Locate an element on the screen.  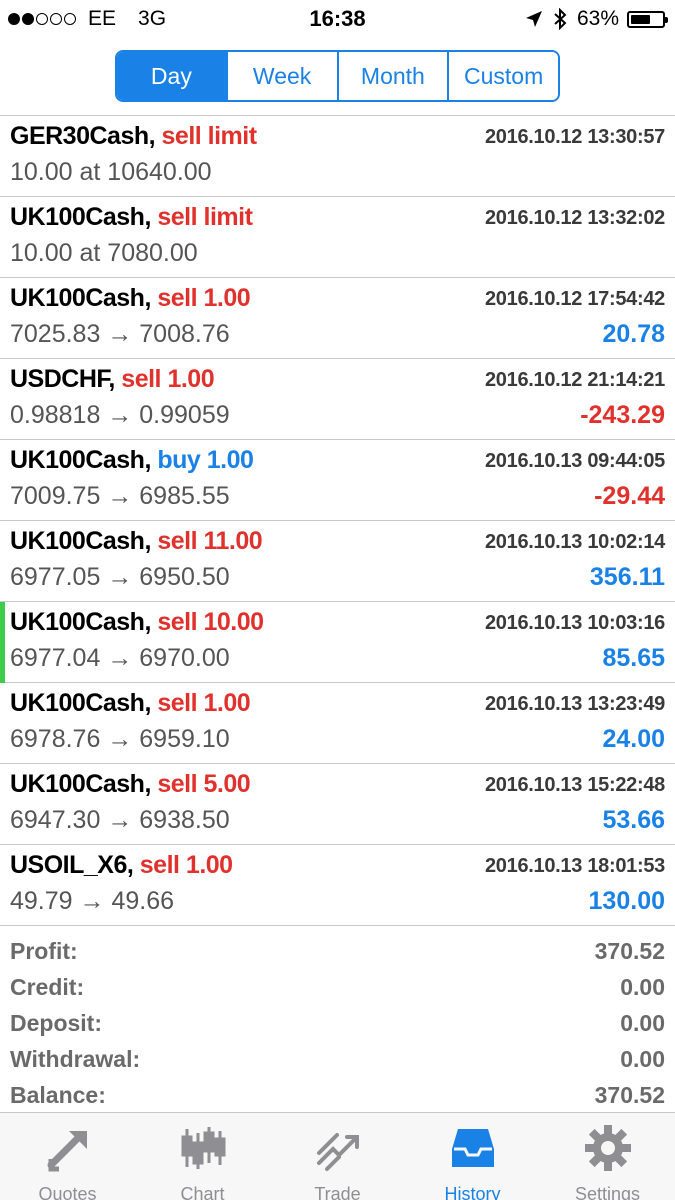
order-time: 2016.10.12 21:14:21 is located at coordinates (574, 380).